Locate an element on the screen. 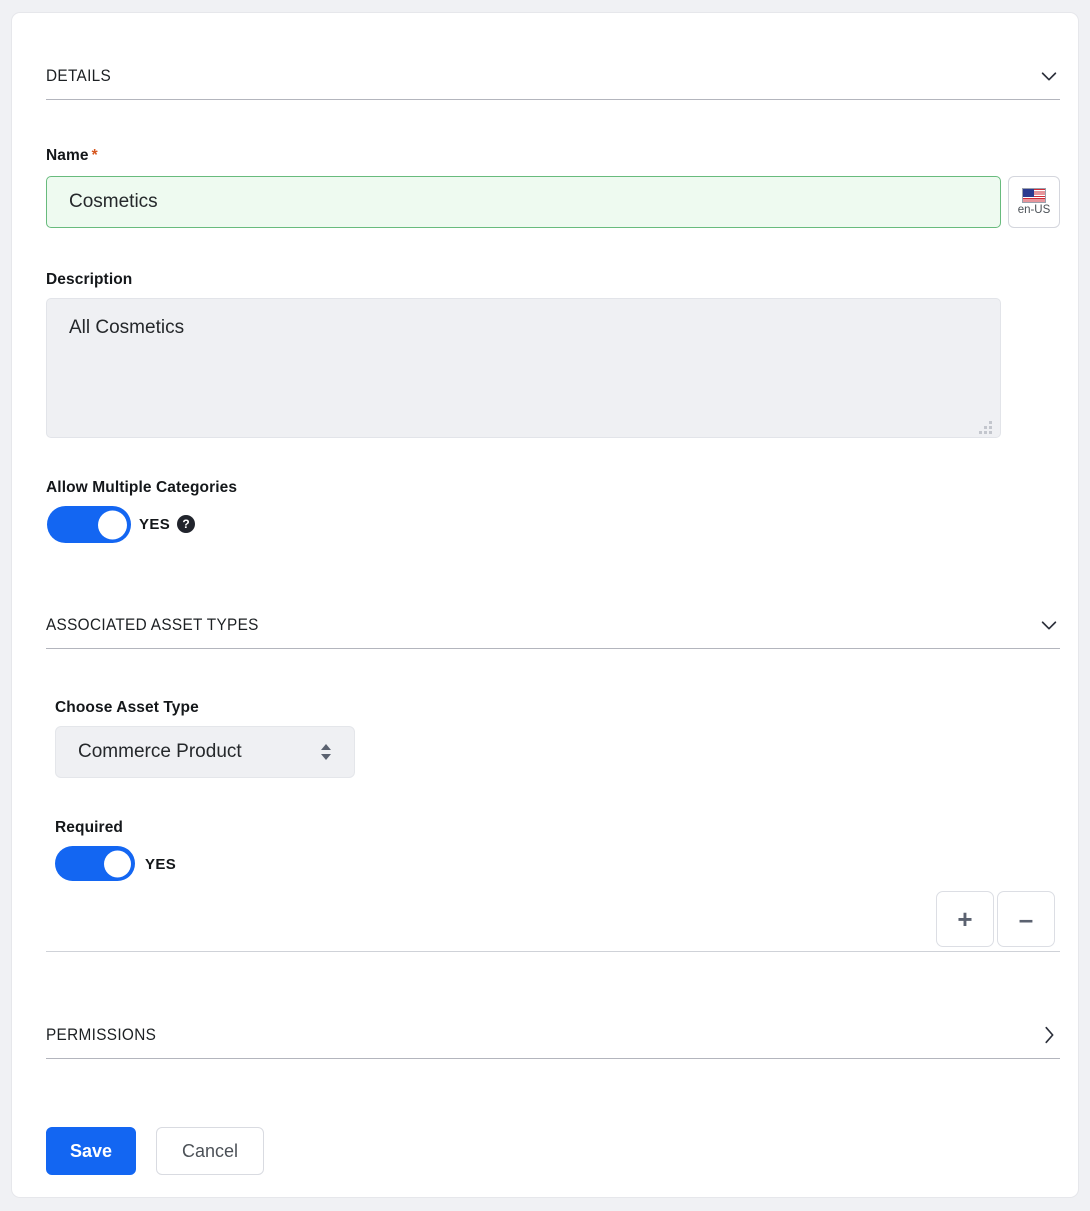  required-toggle is located at coordinates (95, 863).